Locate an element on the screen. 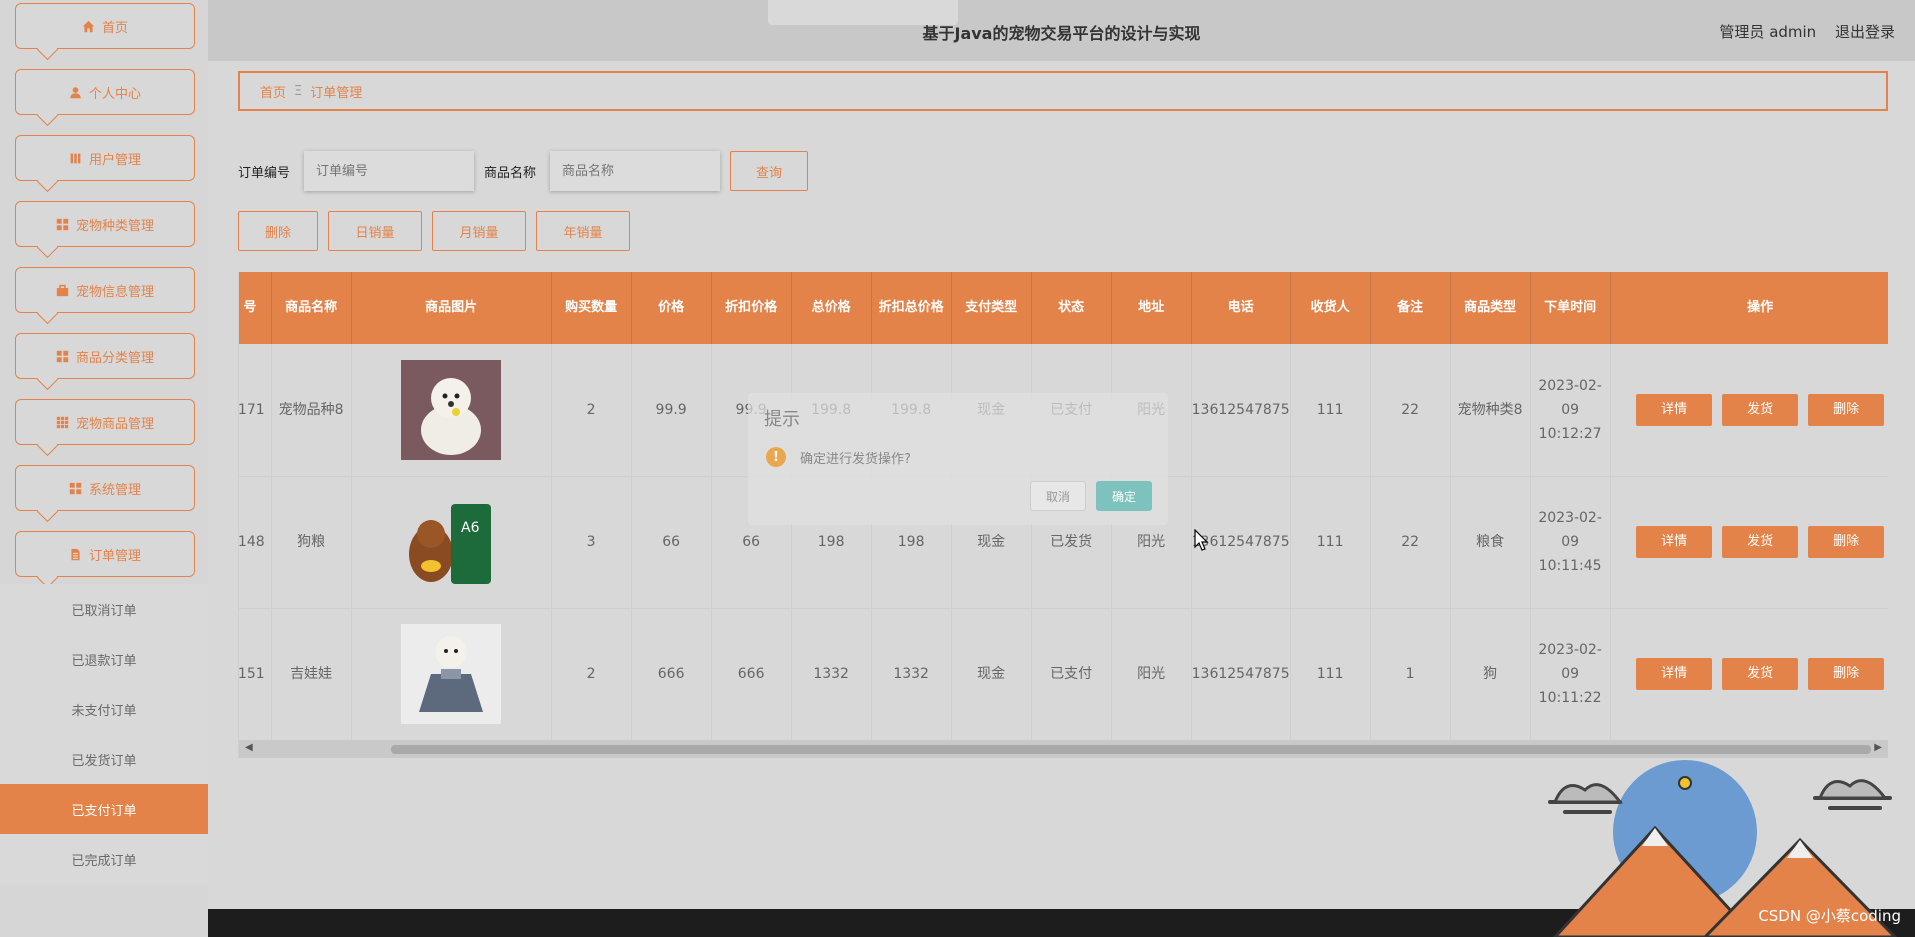  column-header: 下单时间 is located at coordinates (1570, 308).